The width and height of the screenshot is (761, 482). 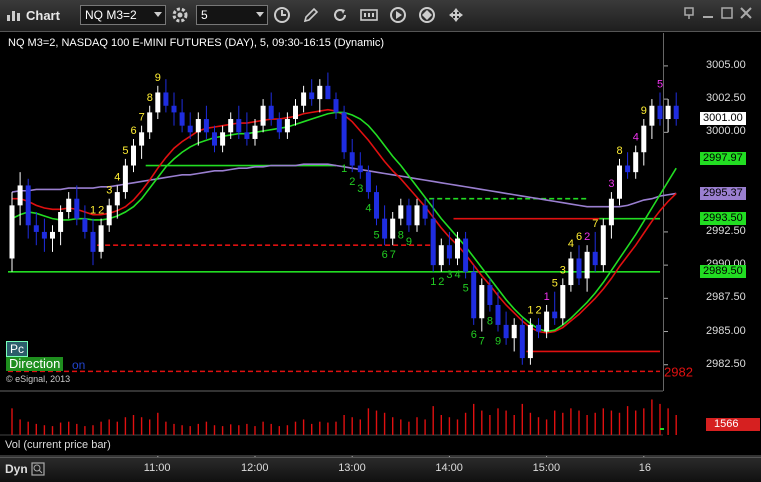 What do you see at coordinates (620, 151) in the screenshot?
I see `count-label: 8` at bounding box center [620, 151].